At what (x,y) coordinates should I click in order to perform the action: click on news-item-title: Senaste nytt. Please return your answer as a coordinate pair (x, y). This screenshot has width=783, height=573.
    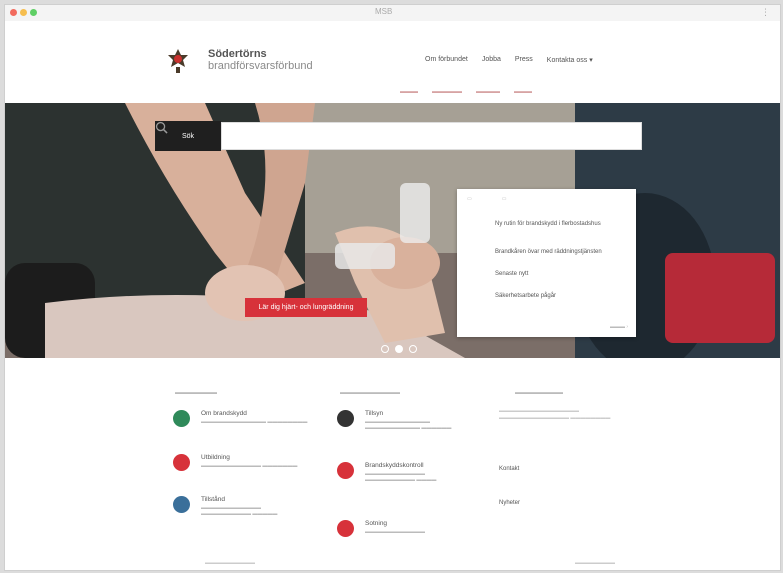
    Looking at the image, I should click on (512, 274).